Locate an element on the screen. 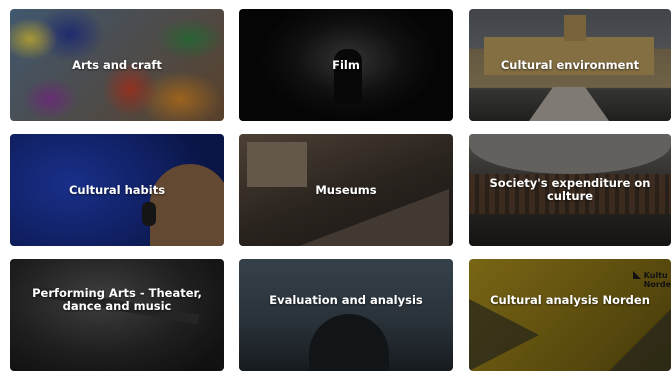 Image resolution: width=671 pixels, height=371 pixels. tile-label: Cultural environment is located at coordinates (570, 64).